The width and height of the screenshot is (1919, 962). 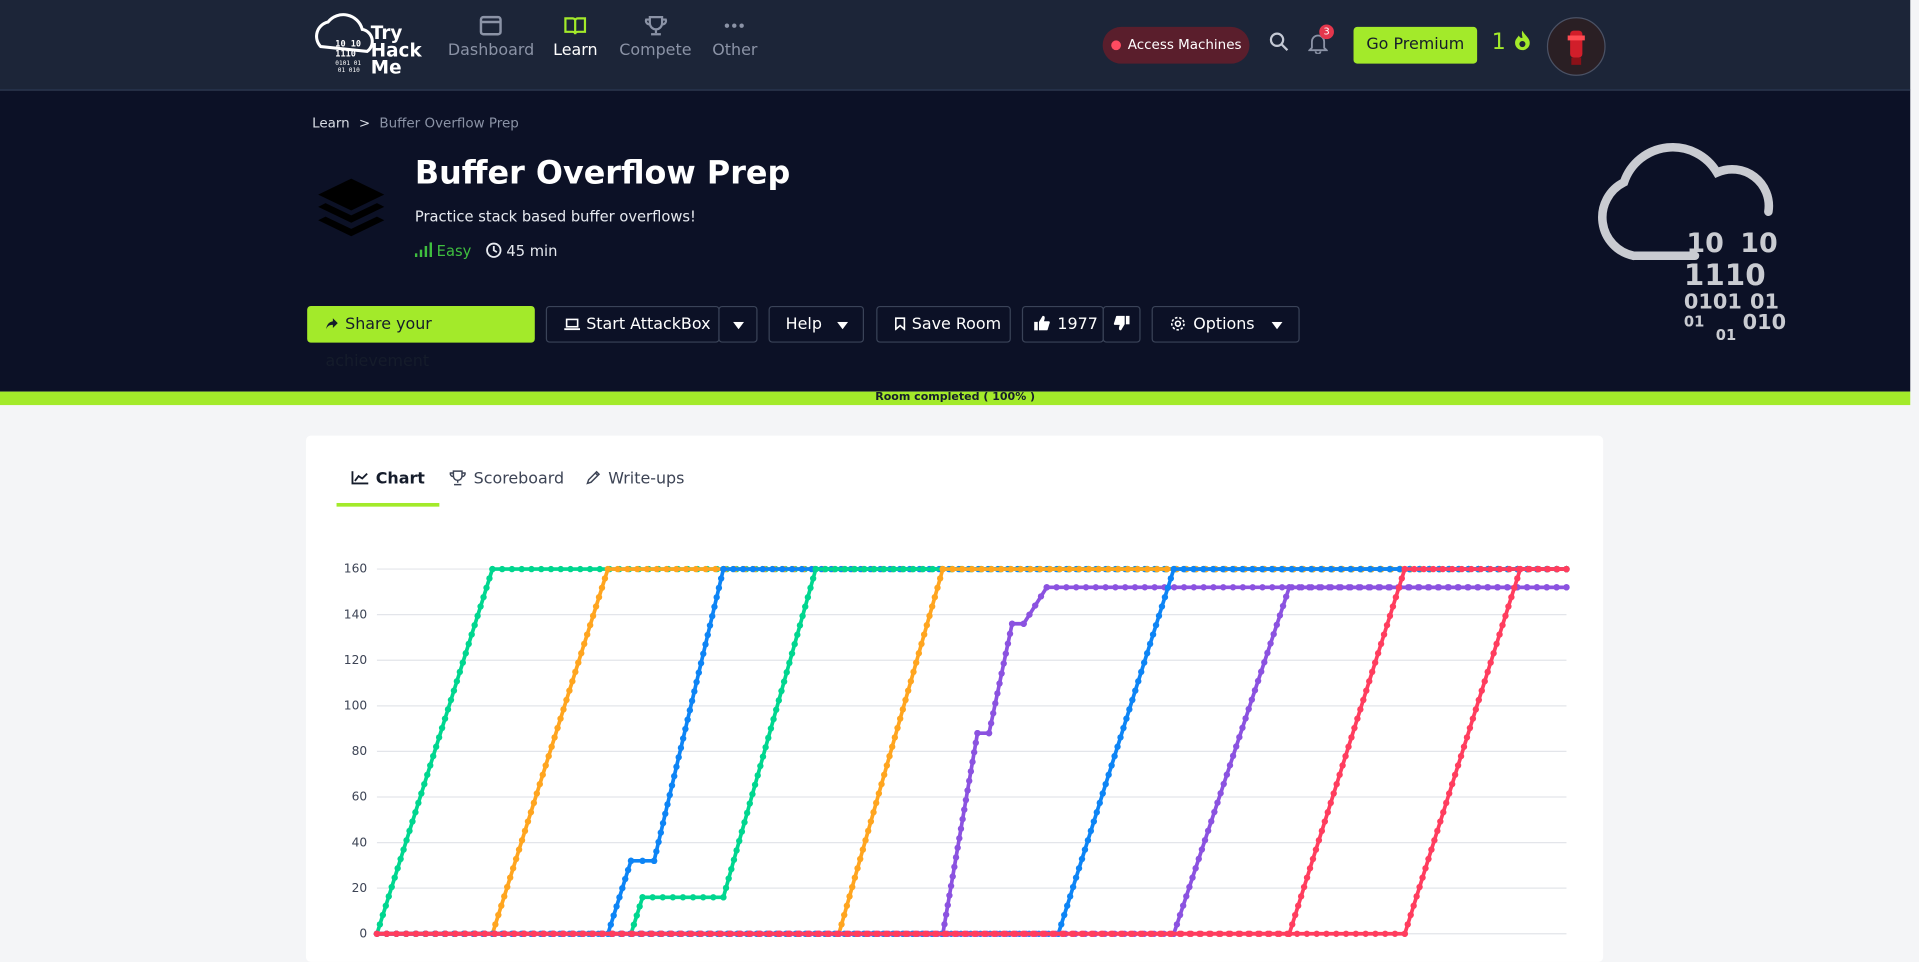 What do you see at coordinates (388, 488) in the screenshot?
I see `tab-chart: Chart` at bounding box center [388, 488].